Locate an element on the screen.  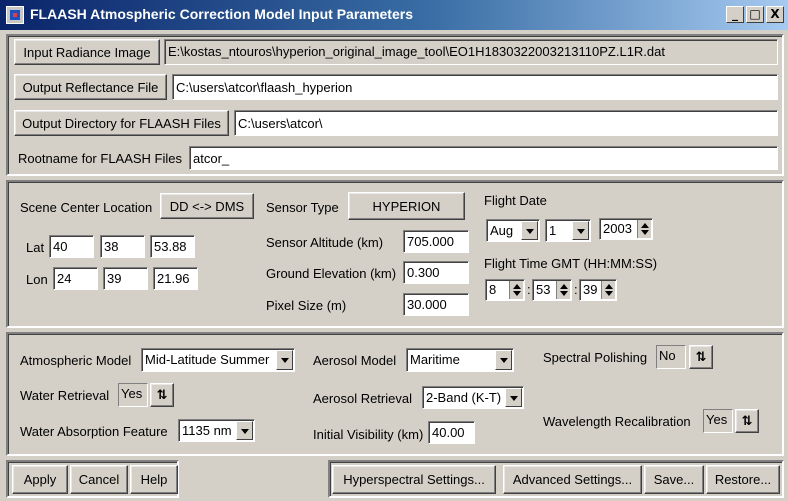
flight-second-value: 39 is located at coordinates (590, 289).